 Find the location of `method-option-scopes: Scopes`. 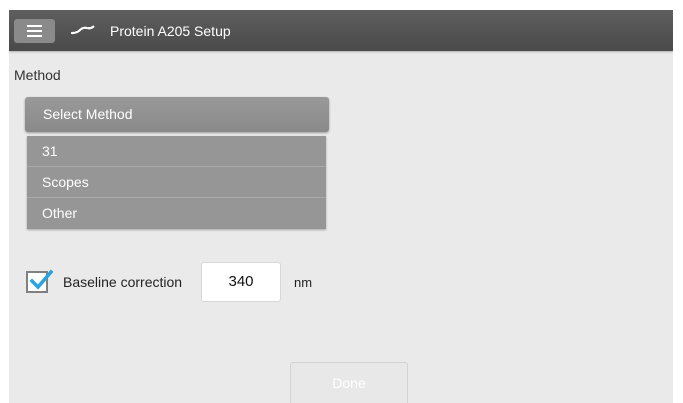

method-option-scopes: Scopes is located at coordinates (176, 182).